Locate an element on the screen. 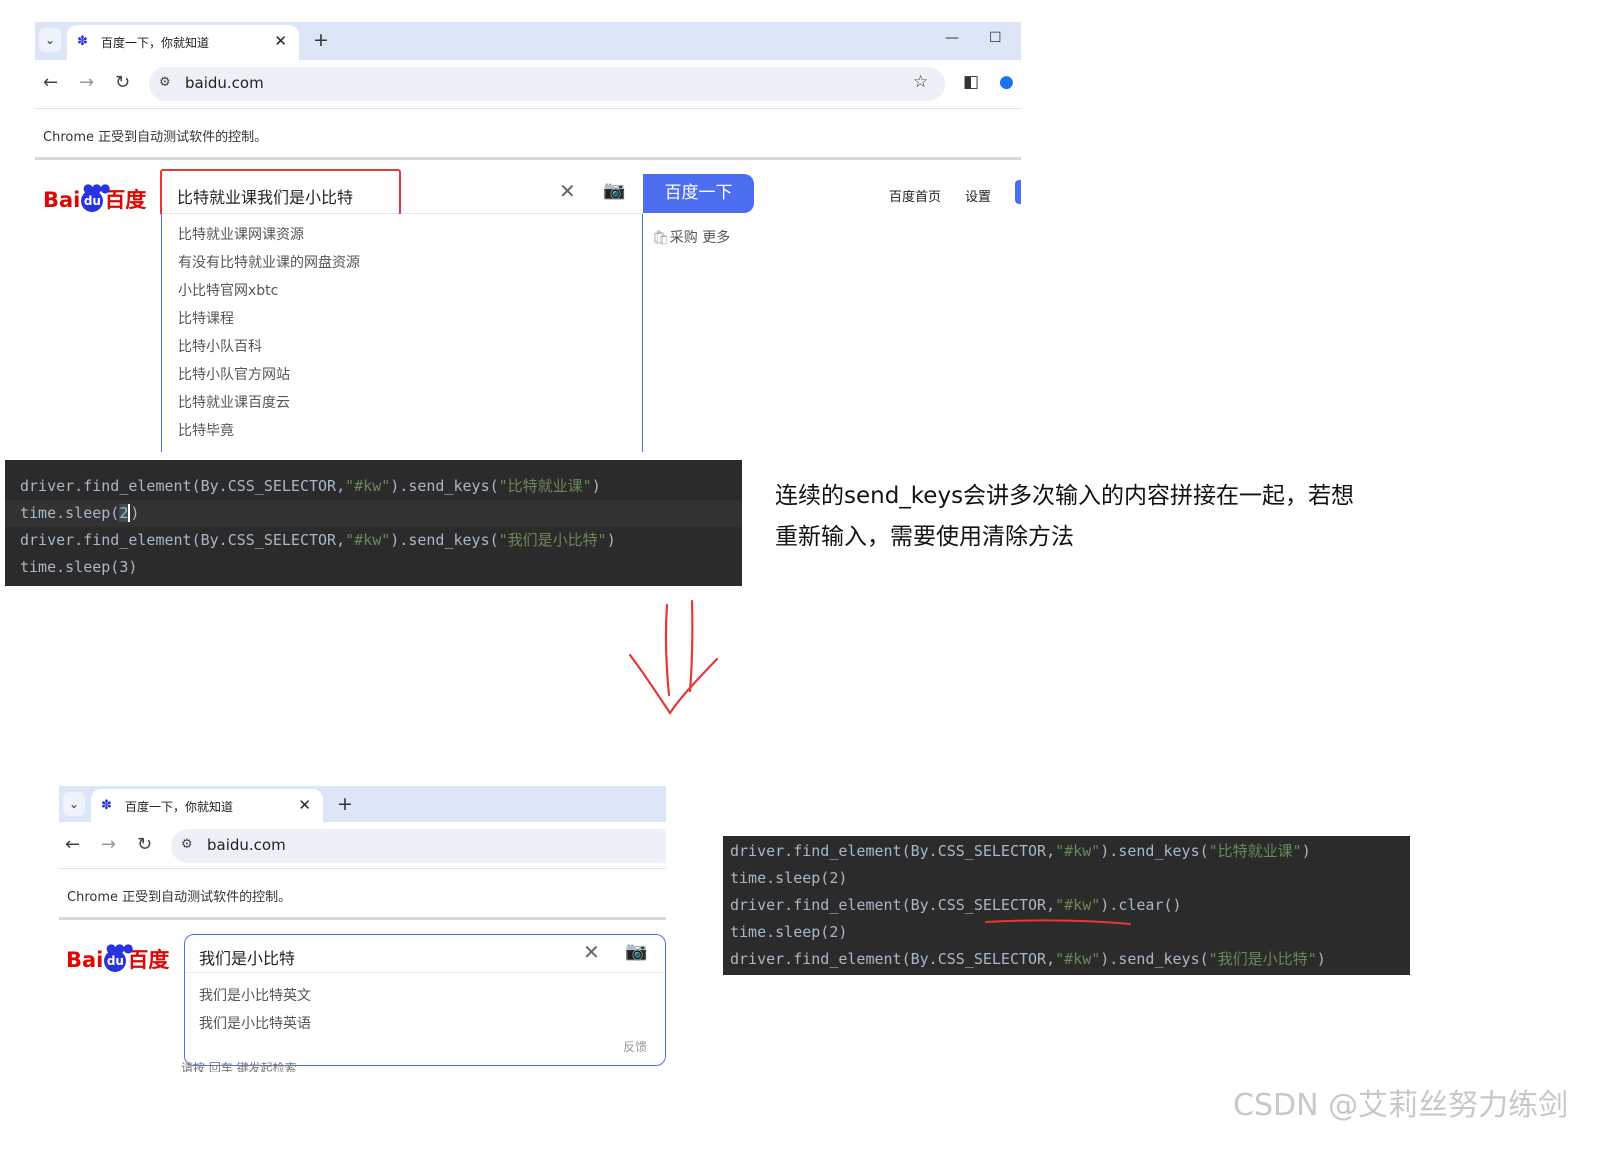  toolbar: ← → ↻ ⚙ baidu.com ☆ ◧ ● is located at coordinates (528, 84).